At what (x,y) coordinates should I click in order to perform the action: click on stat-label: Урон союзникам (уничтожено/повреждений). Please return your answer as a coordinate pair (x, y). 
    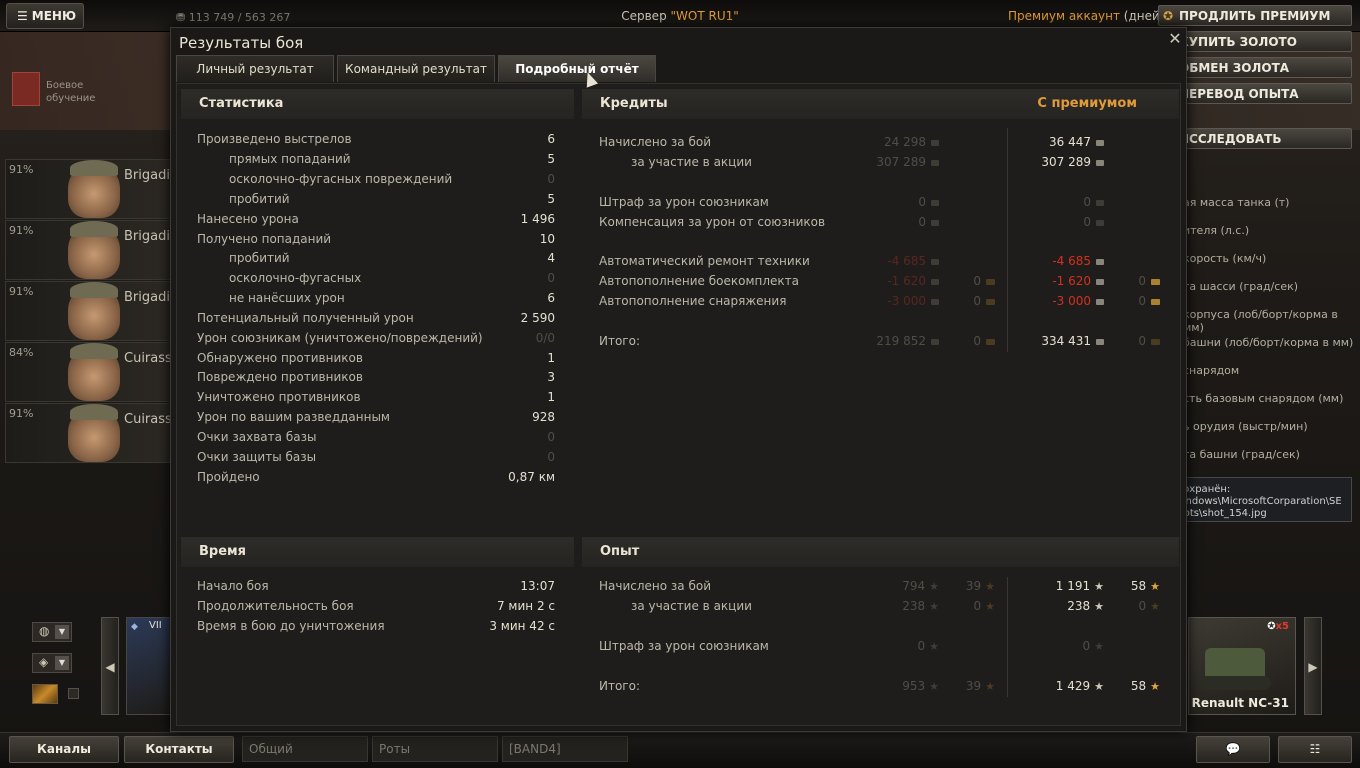
    Looking at the image, I should click on (340, 338).